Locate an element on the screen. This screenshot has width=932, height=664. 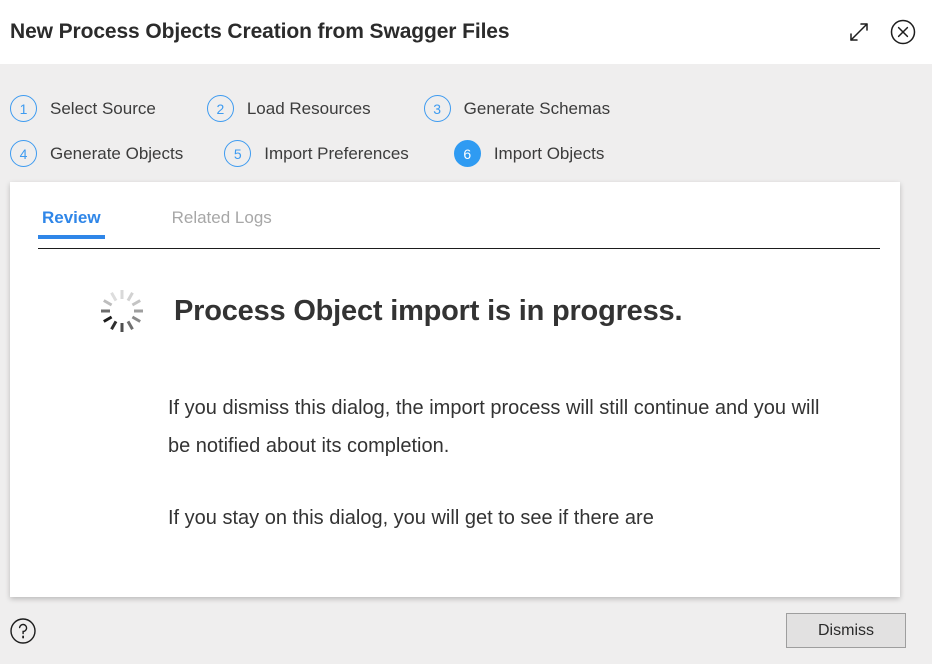
step-number-badge: 3 is located at coordinates (437, 108).